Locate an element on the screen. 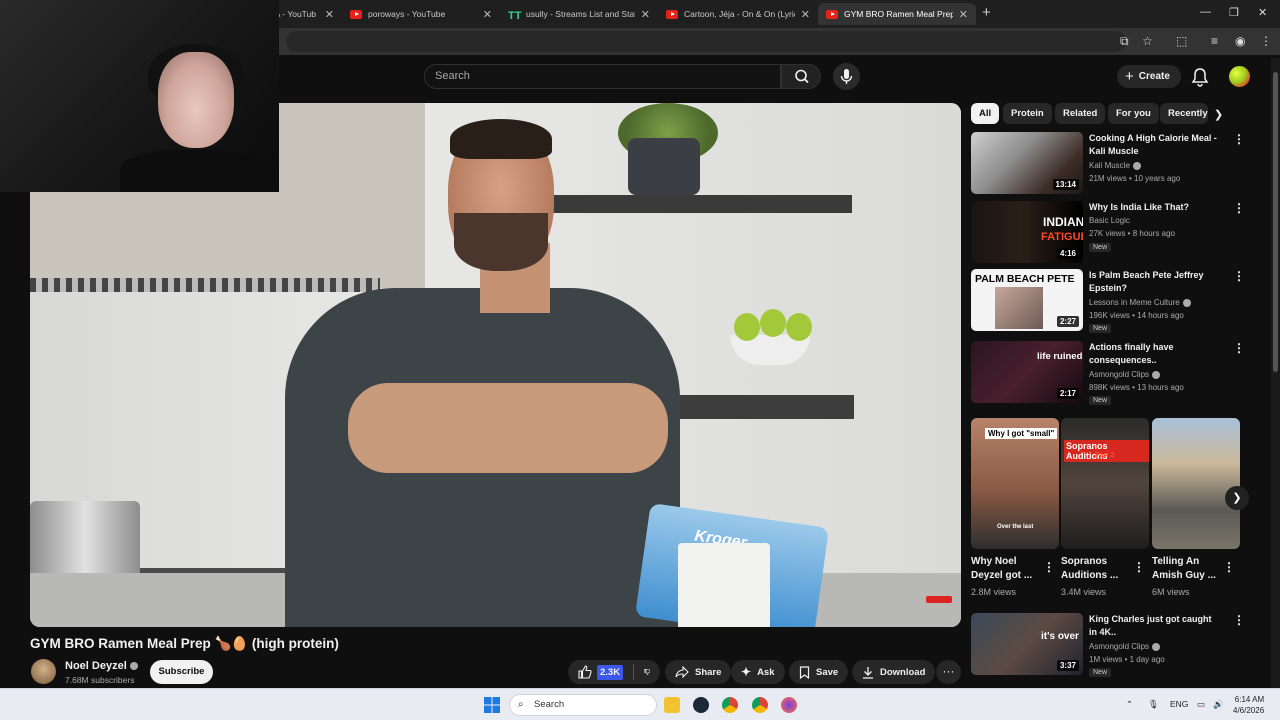 This screenshot has width=1280, height=720. ask-label: Ask is located at coordinates (766, 672).